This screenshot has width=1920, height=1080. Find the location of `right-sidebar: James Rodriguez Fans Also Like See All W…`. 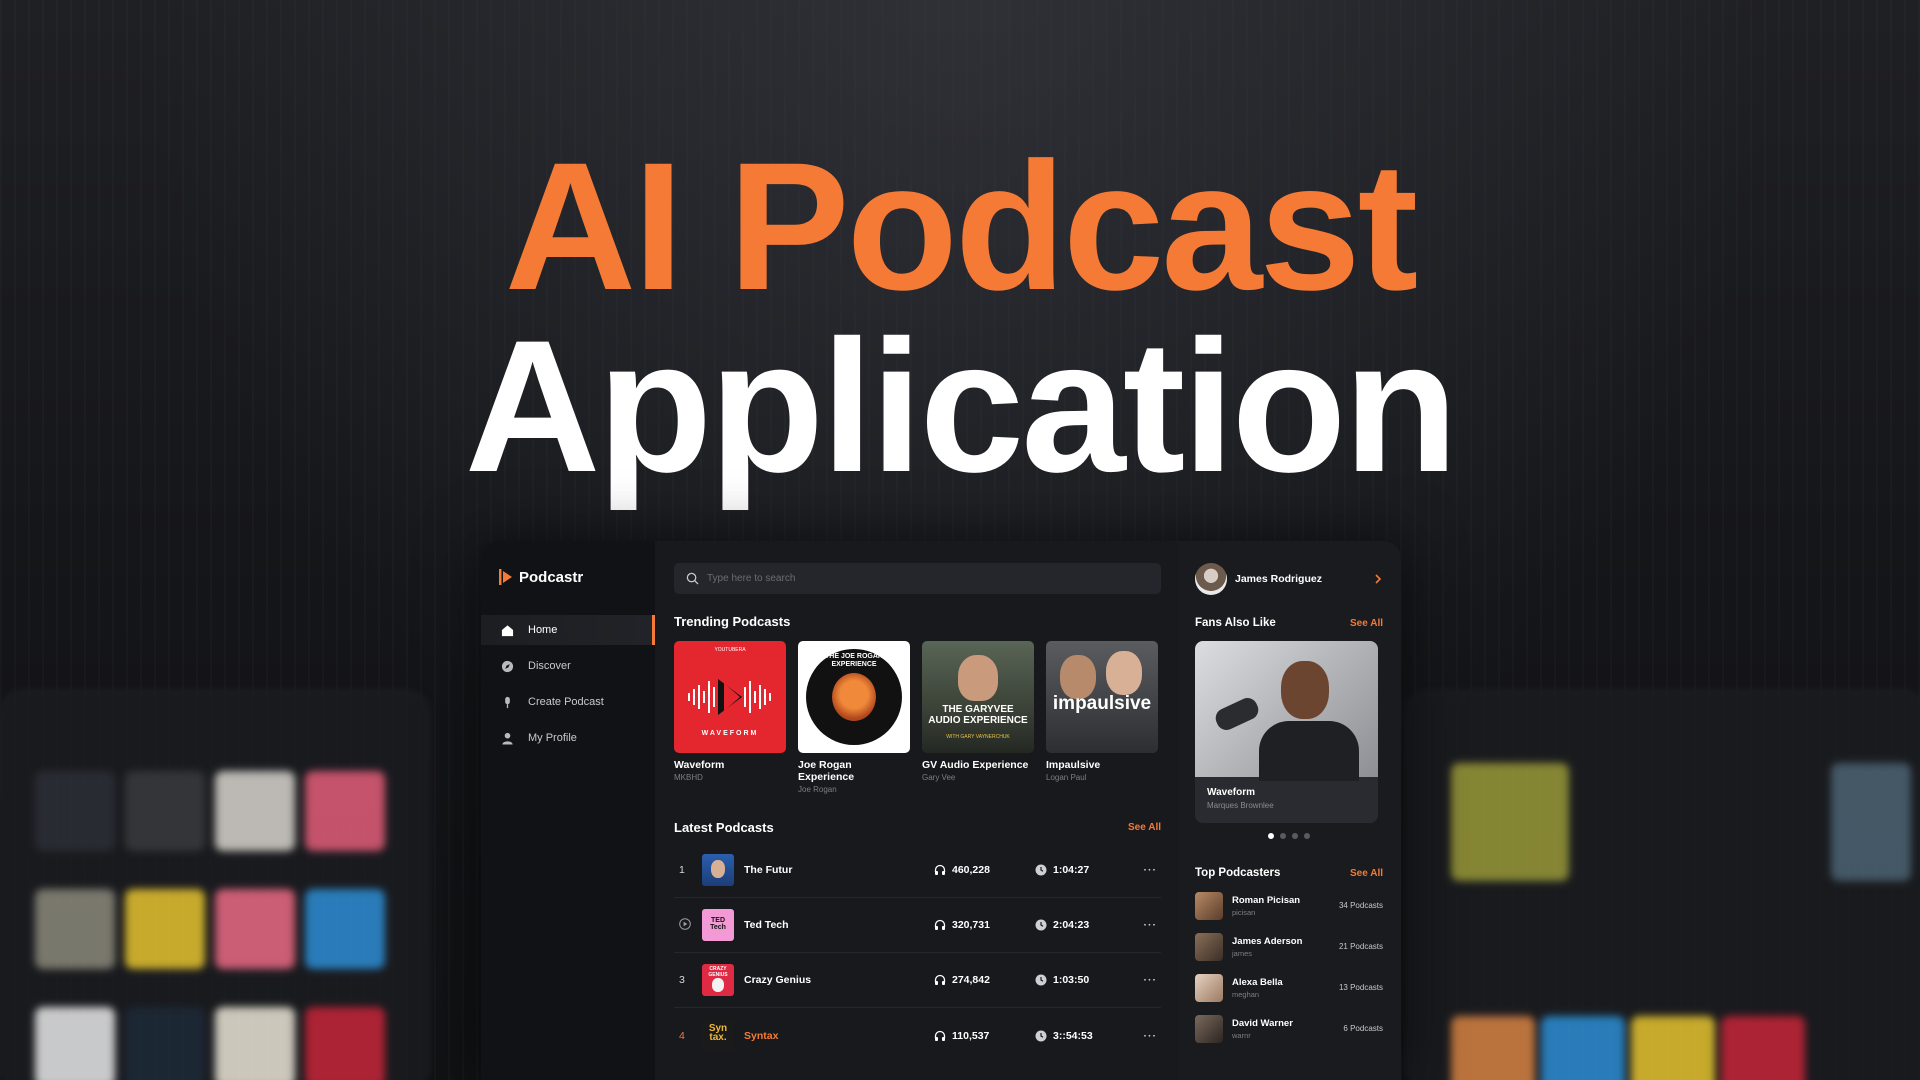

right-sidebar: James Rodriguez Fans Also Like See All W… is located at coordinates (1290, 810).